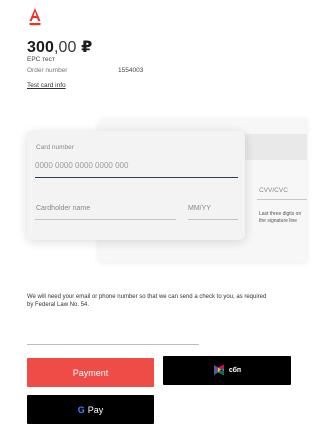  Describe the element at coordinates (63, 208) in the screenshot. I see `cardholder-name-field: Cardholder name` at that location.